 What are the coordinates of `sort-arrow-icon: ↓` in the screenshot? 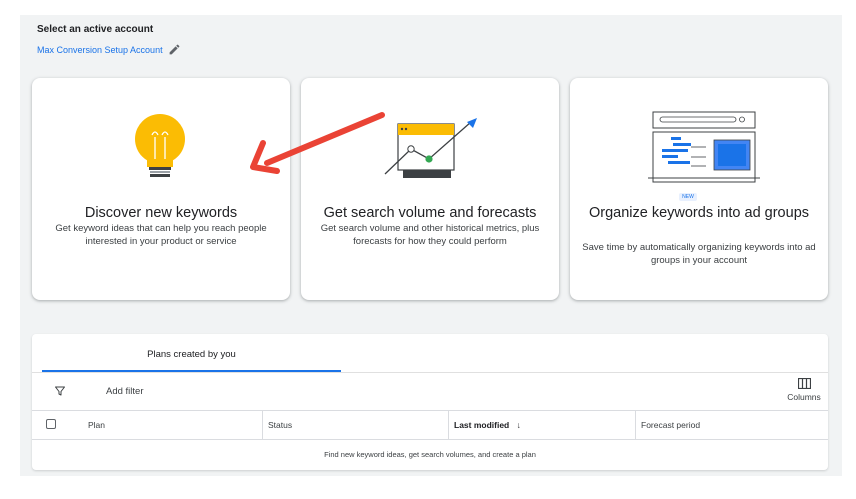 It's located at (518, 425).